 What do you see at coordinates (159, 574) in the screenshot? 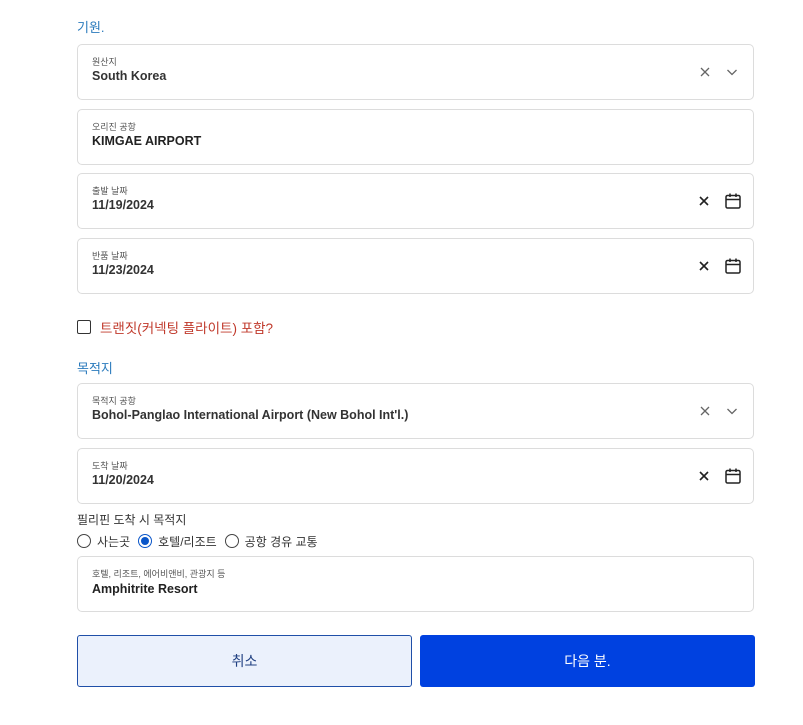
I see `hotel-name-label: 호텔, 리조트, 에어비앤비, 관광지 등` at bounding box center [159, 574].